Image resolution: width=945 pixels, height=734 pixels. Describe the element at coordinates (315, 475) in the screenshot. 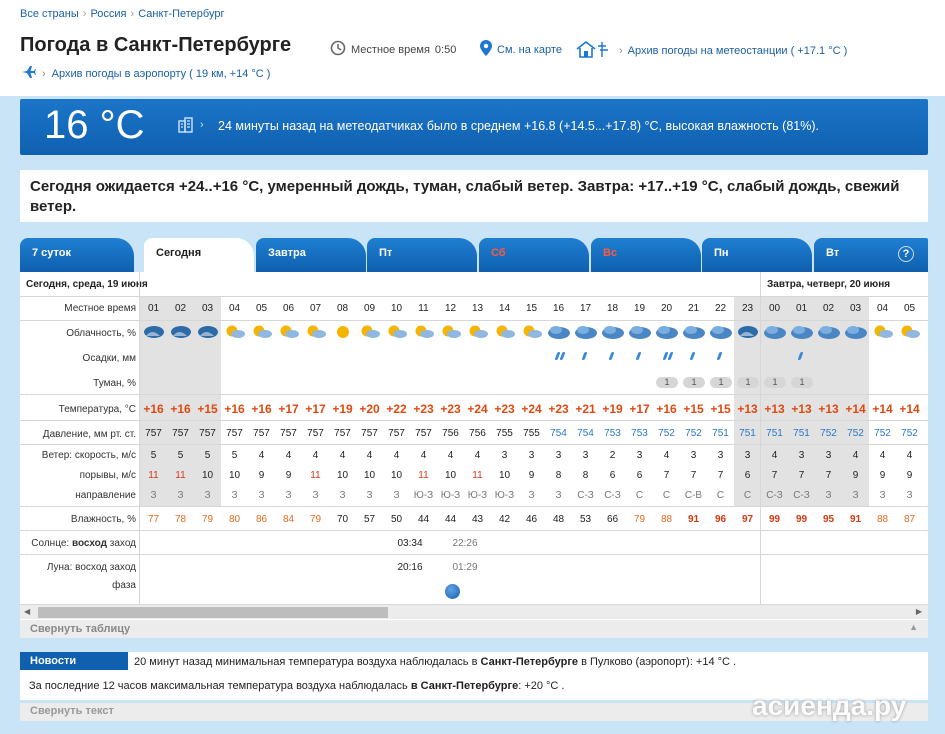

I see `cell-gusts: 11` at that location.